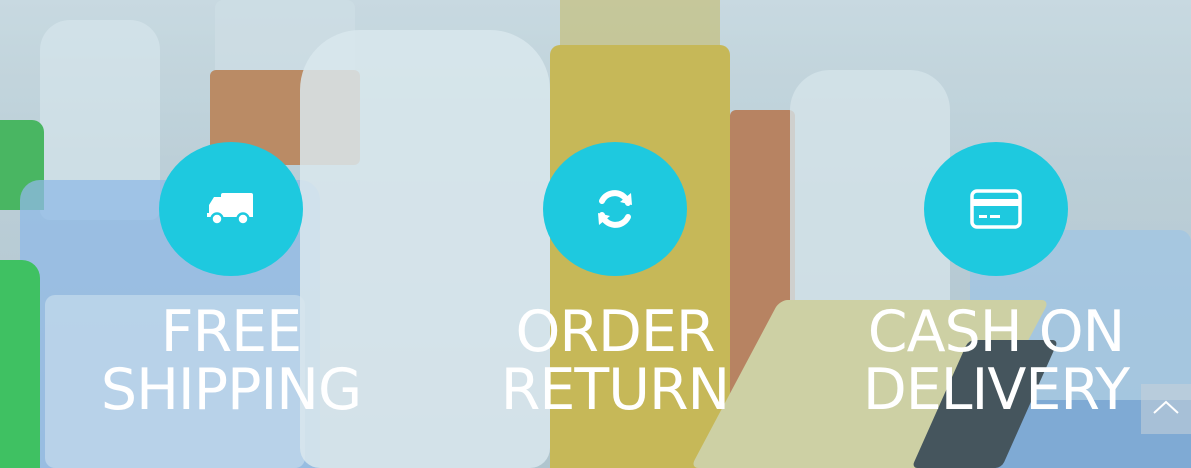 The width and height of the screenshot is (1191, 468). What do you see at coordinates (231, 361) in the screenshot?
I see `feature-title: FREE SHIPPING` at bounding box center [231, 361].